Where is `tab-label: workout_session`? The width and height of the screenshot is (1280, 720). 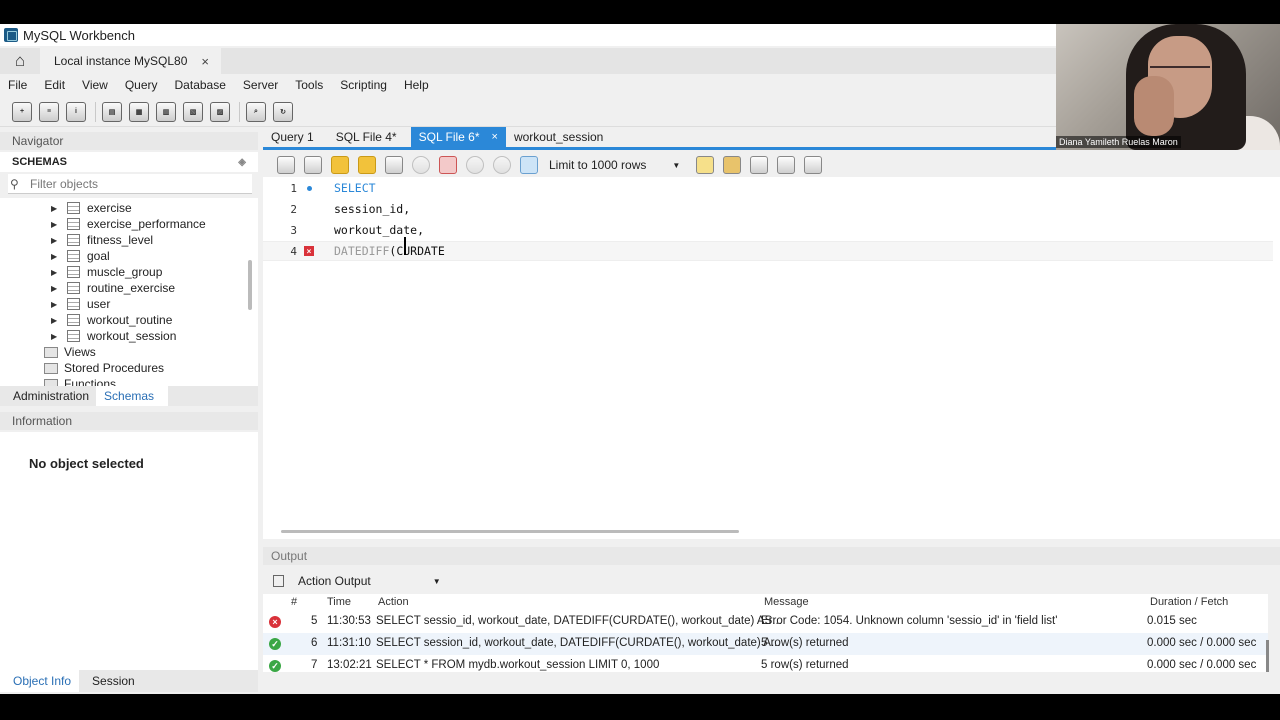 tab-label: workout_session is located at coordinates (558, 137).